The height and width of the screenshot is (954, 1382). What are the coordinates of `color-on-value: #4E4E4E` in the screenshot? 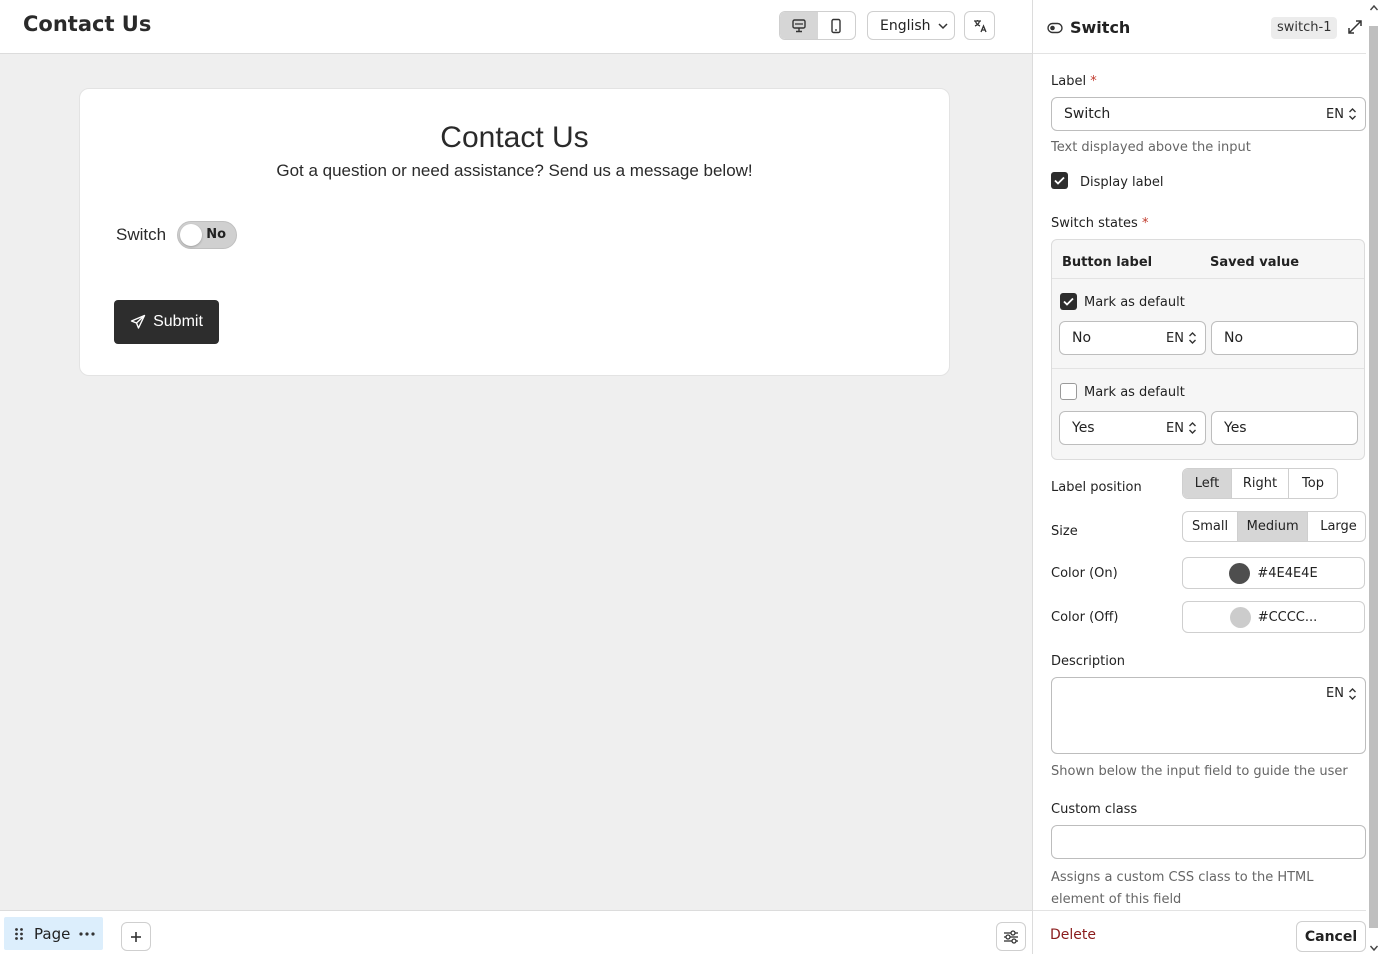 It's located at (1287, 573).